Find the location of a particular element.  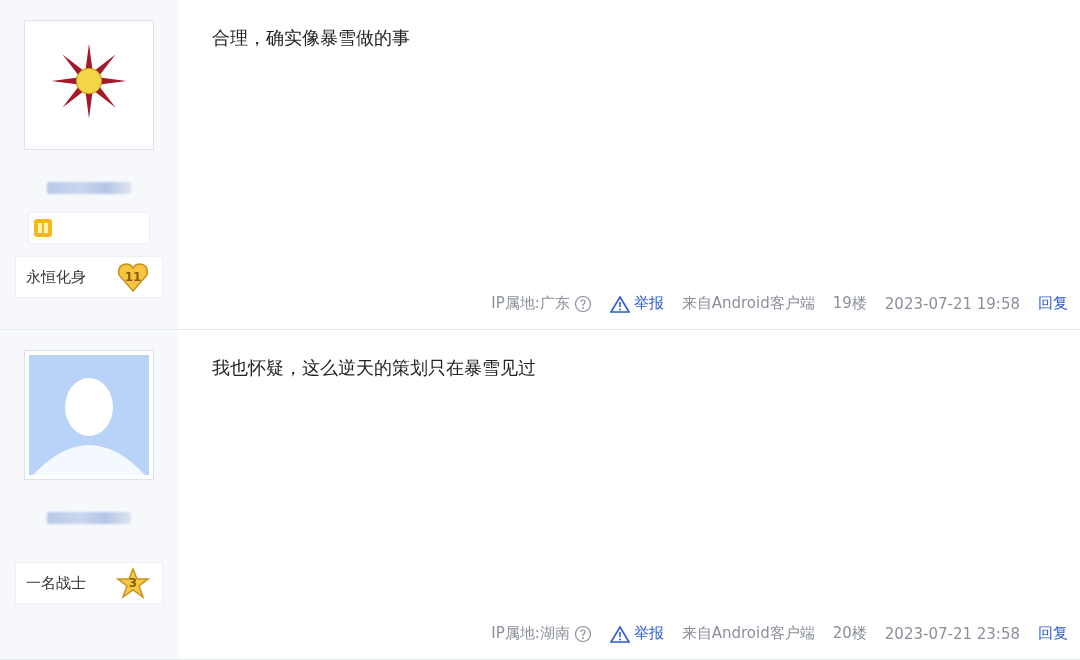

ip-location: IP属地:广东 is located at coordinates (530, 303).